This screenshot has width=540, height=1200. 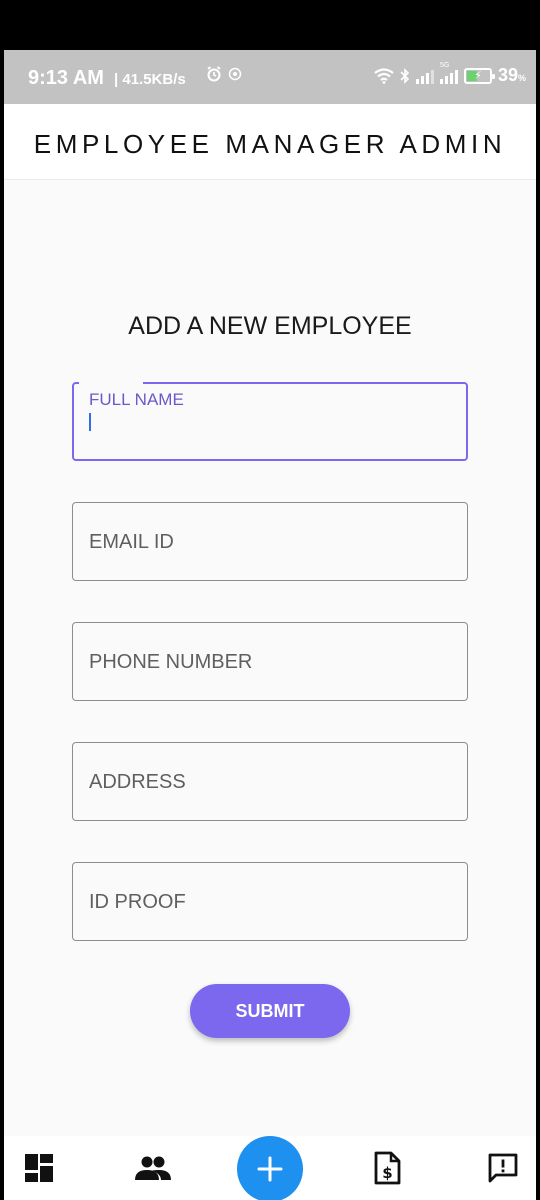 I want to click on battery-percent: 39%, so click(x=511, y=75).